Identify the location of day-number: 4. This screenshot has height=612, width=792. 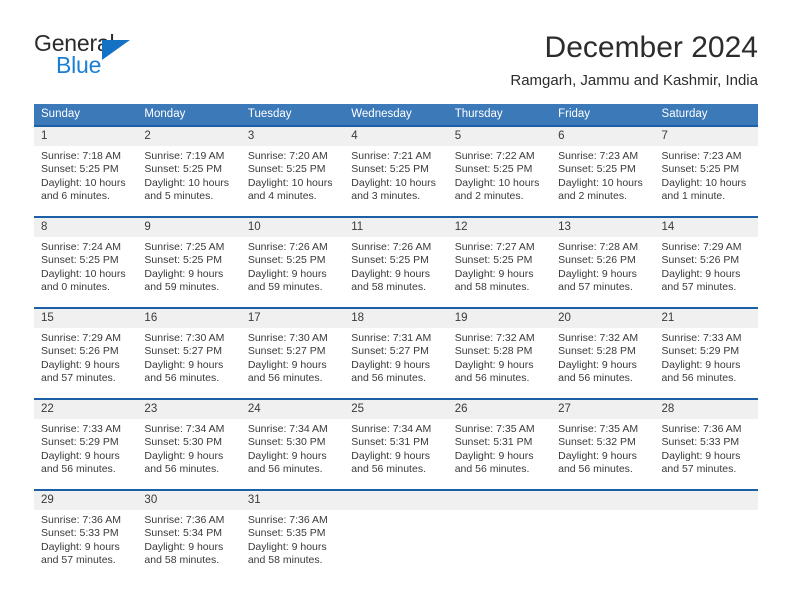
(396, 136).